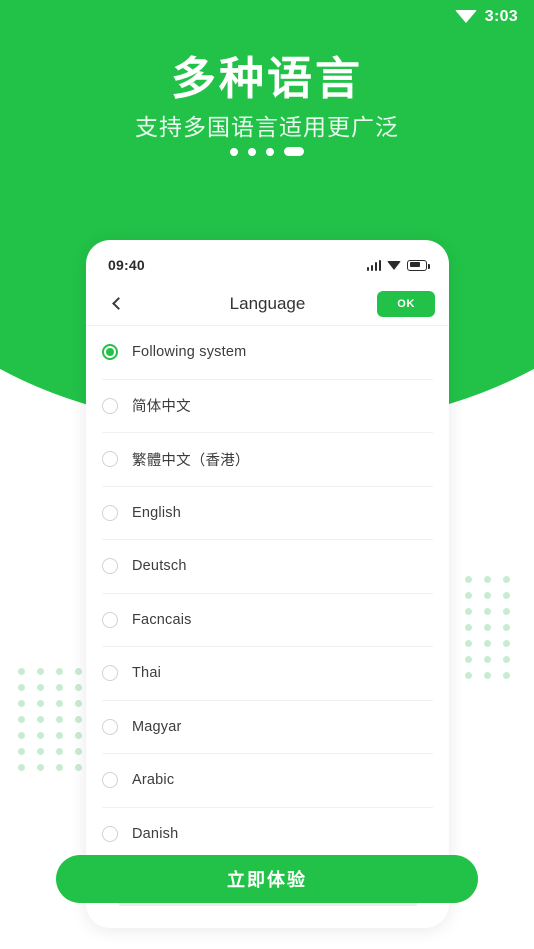 The image size is (534, 949). What do you see at coordinates (267, 727) in the screenshot?
I see `language-row: Magyar` at bounding box center [267, 727].